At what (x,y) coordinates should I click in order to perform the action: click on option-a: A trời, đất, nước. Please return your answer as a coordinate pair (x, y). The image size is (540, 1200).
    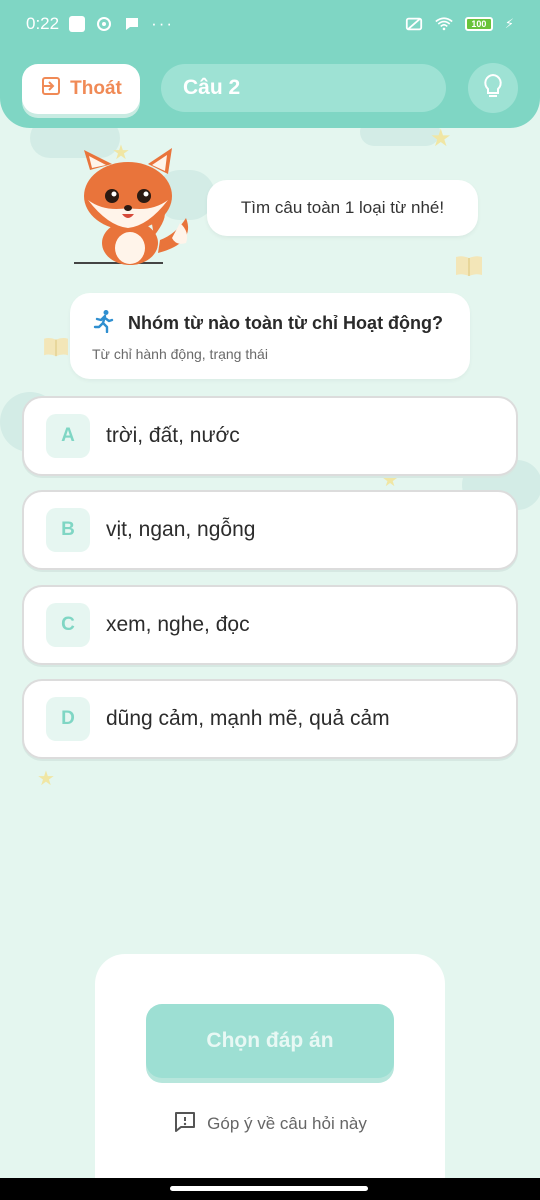
    Looking at the image, I should click on (270, 436).